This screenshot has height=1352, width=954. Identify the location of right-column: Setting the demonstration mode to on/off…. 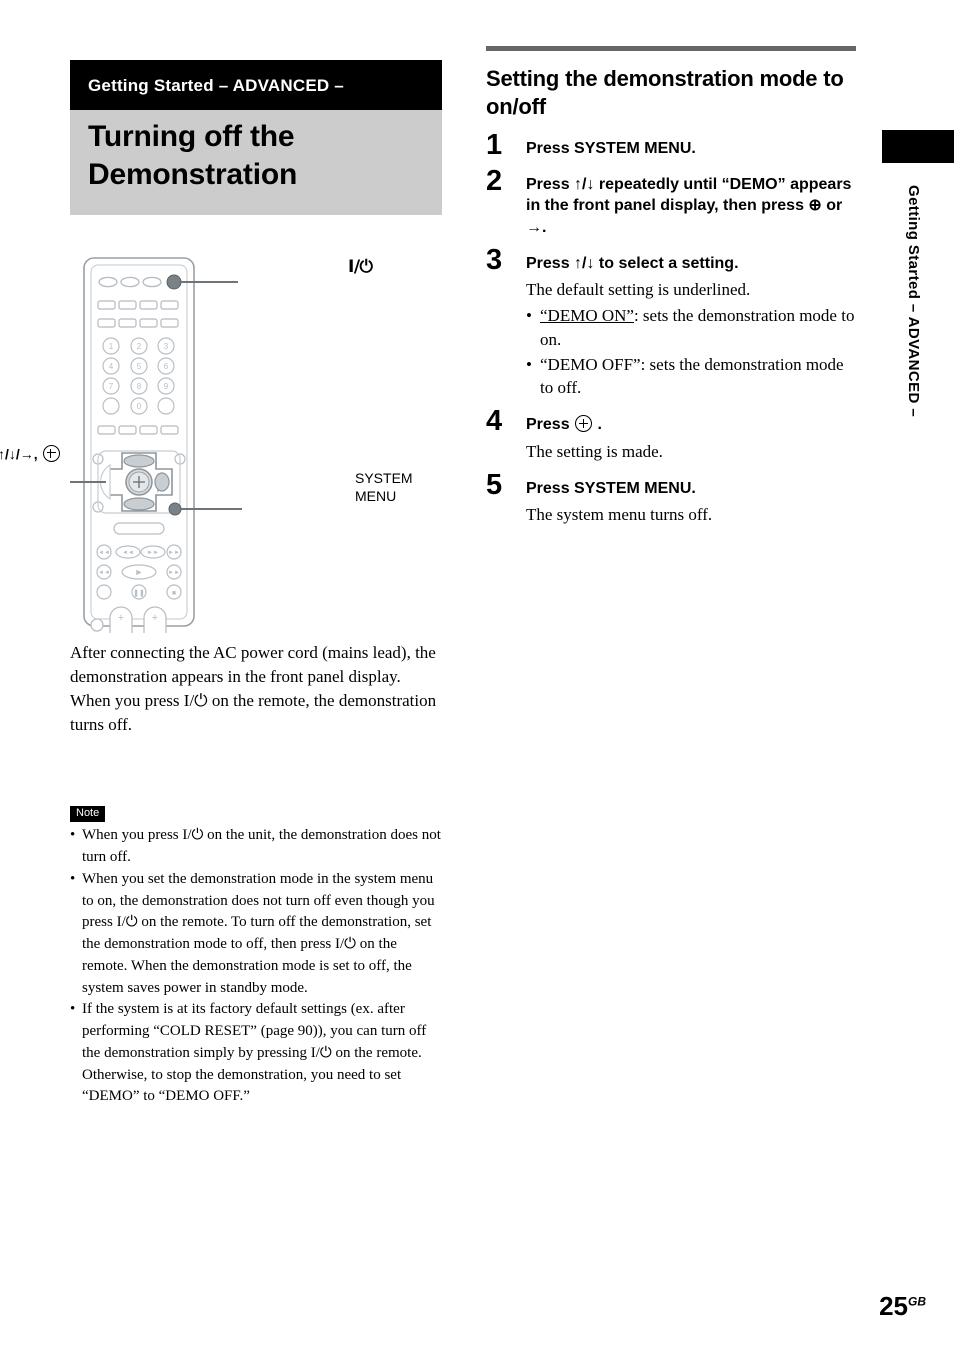
(672, 286).